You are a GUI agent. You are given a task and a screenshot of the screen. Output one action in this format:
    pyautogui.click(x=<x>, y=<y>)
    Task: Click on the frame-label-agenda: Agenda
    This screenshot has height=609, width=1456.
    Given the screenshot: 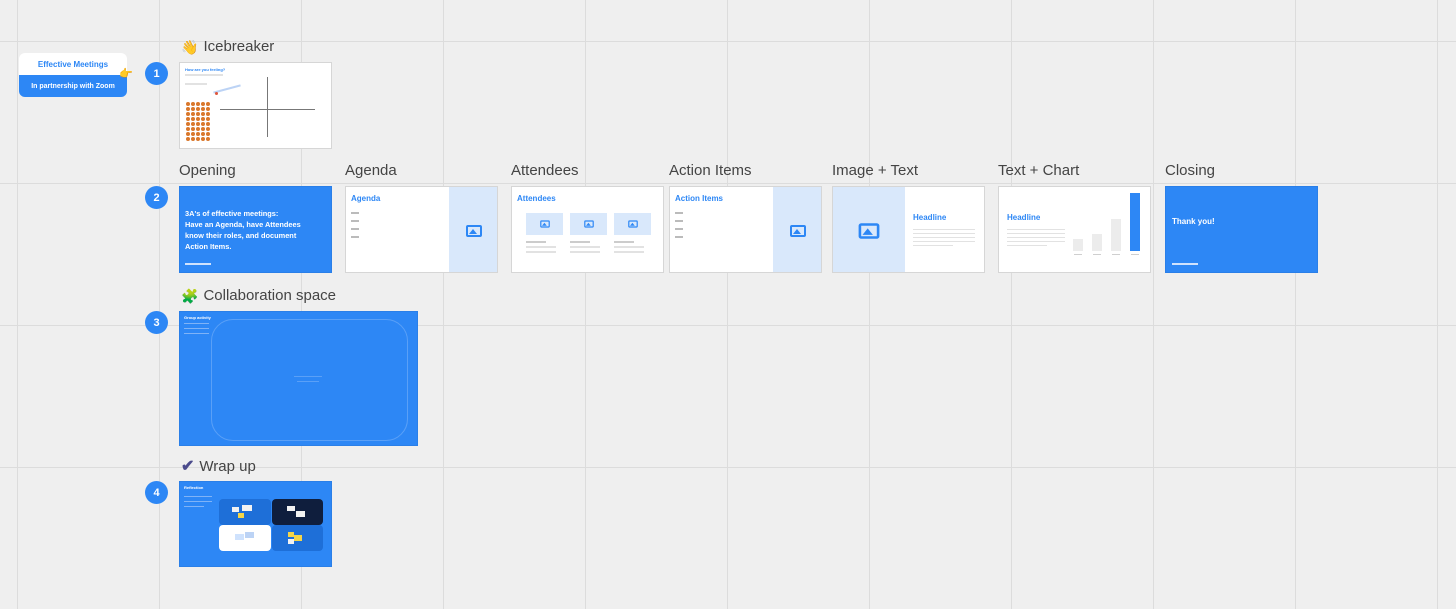 What is the action you would take?
    pyautogui.click(x=371, y=170)
    